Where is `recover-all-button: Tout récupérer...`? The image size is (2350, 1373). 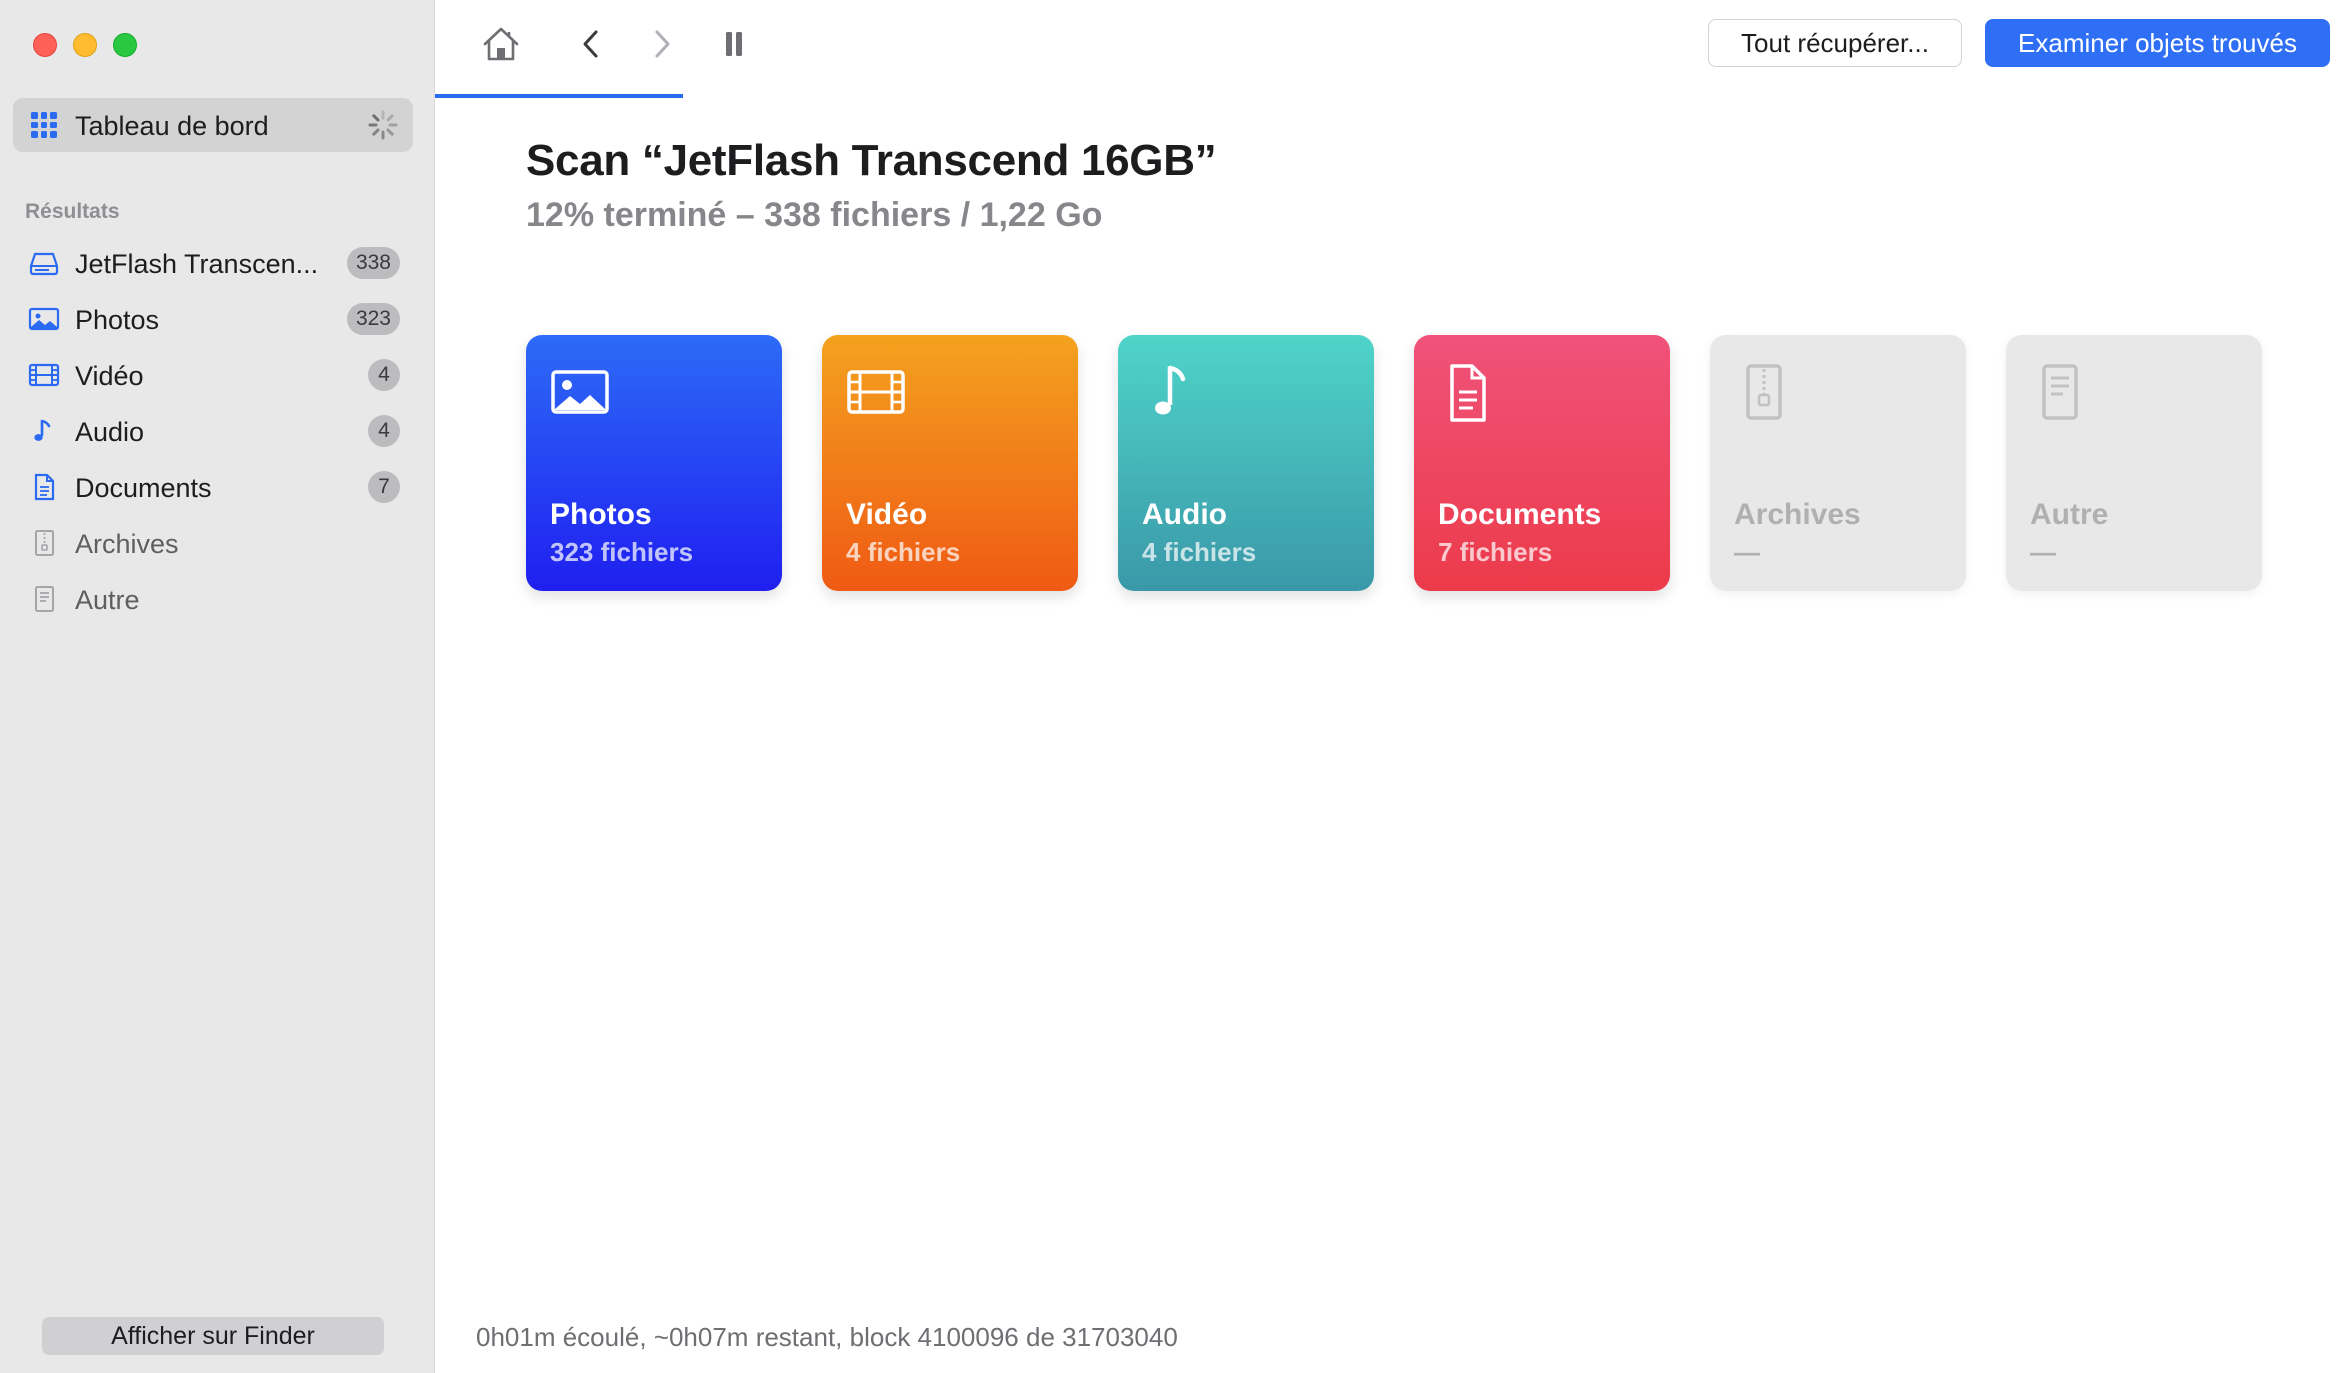
recover-all-button: Tout récupérer... is located at coordinates (1835, 43).